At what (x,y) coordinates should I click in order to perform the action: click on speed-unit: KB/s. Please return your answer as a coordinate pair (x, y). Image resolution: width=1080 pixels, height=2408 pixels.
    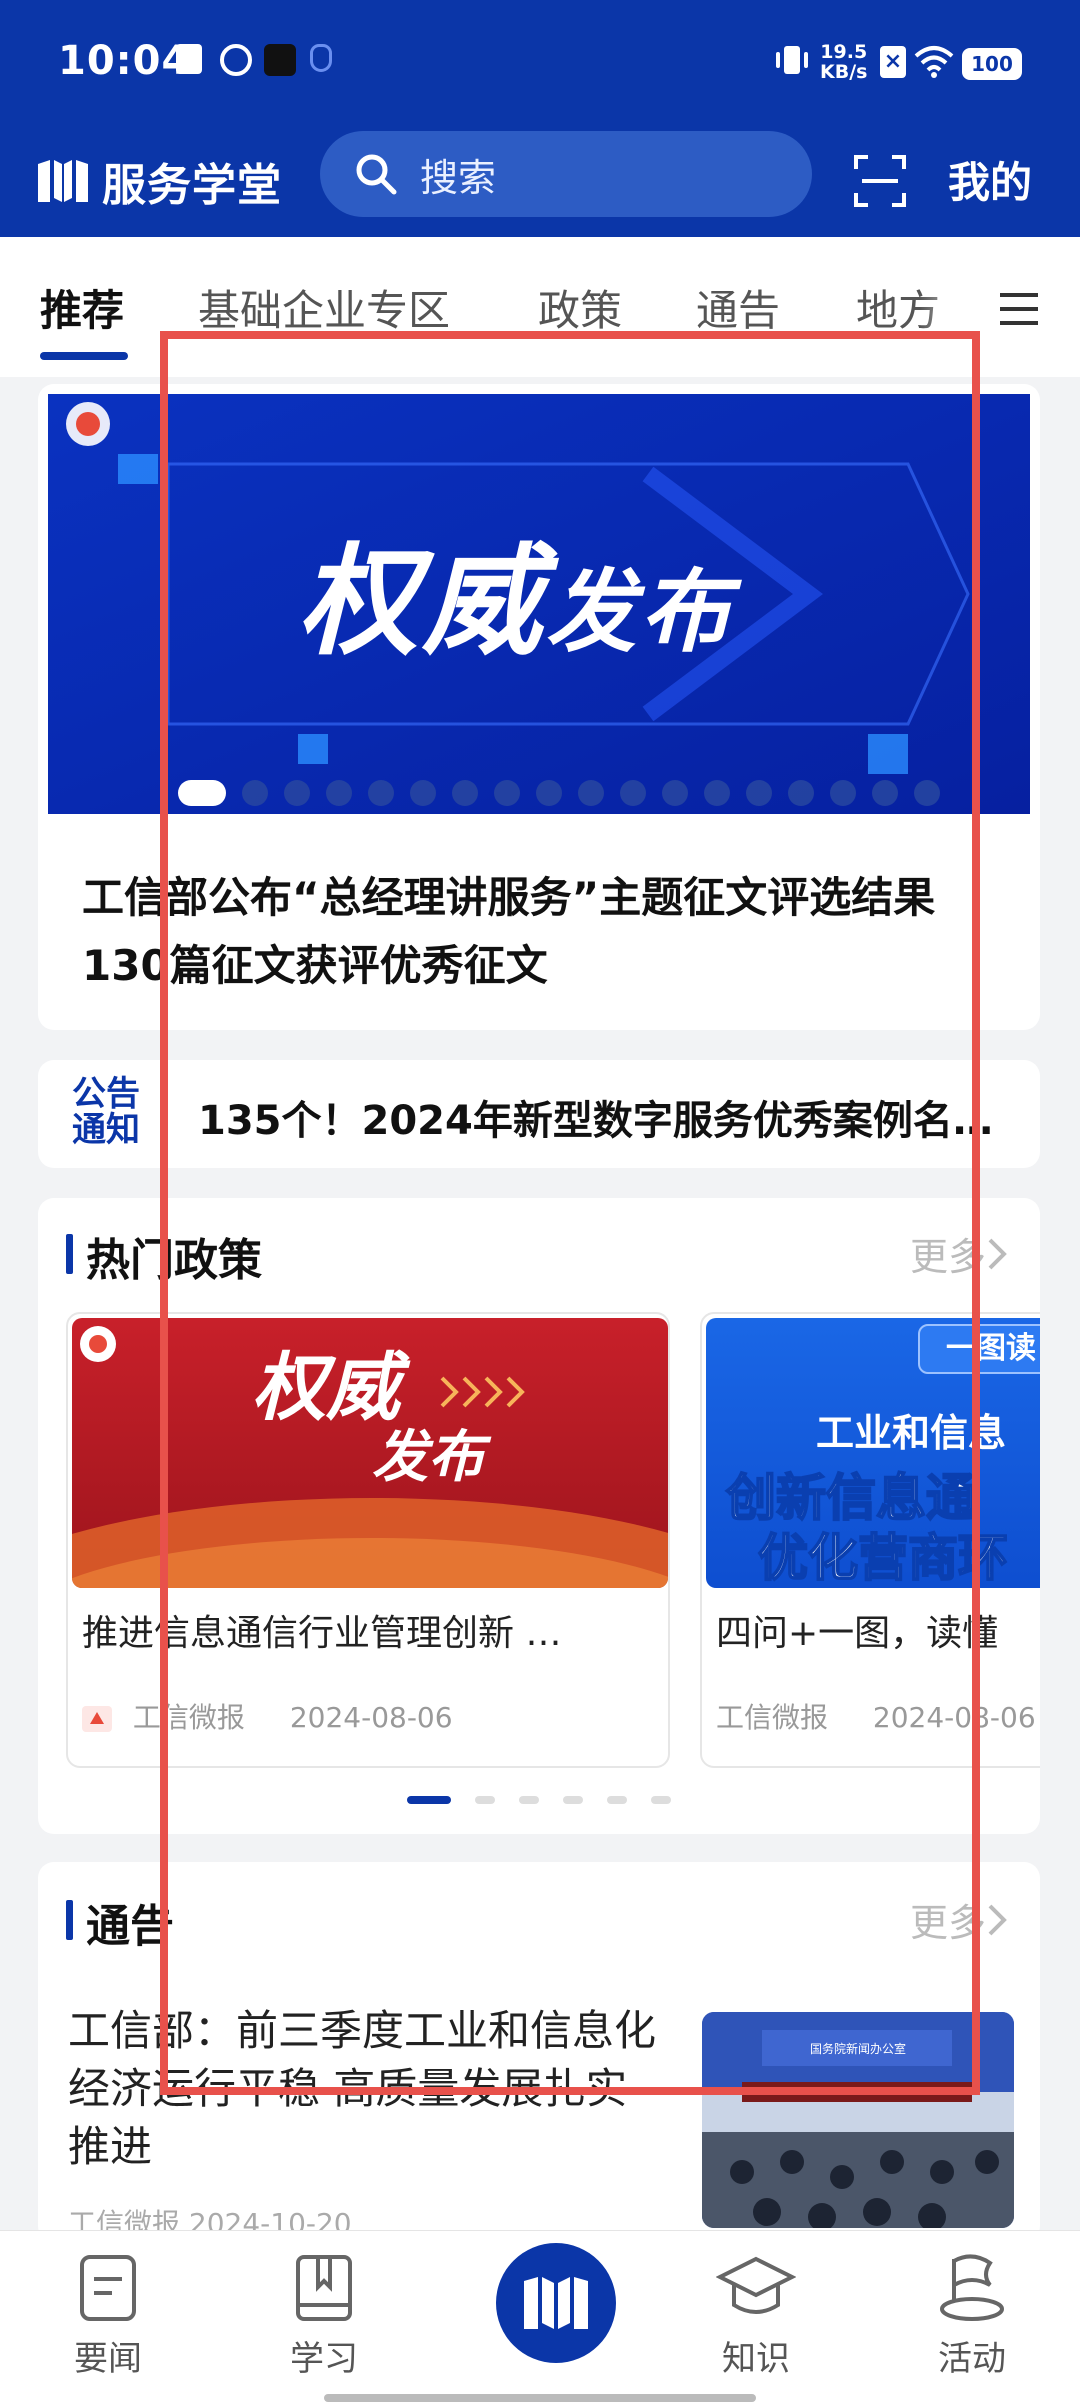
    Looking at the image, I should click on (844, 72).